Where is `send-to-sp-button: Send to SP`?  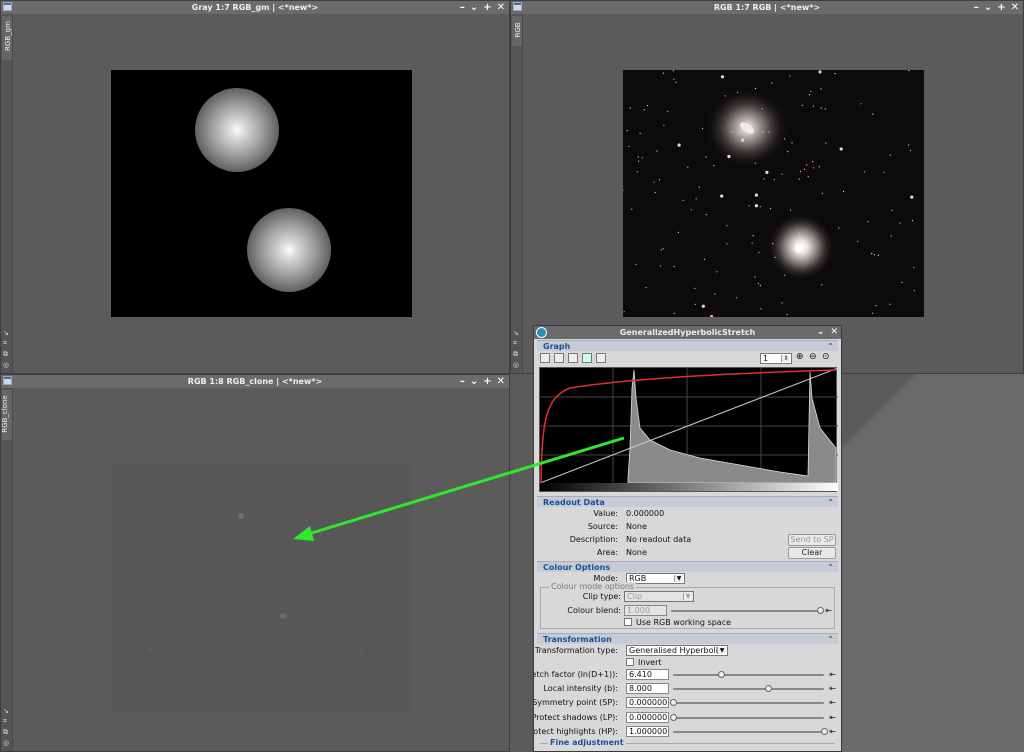 send-to-sp-button: Send to SP is located at coordinates (812, 540).